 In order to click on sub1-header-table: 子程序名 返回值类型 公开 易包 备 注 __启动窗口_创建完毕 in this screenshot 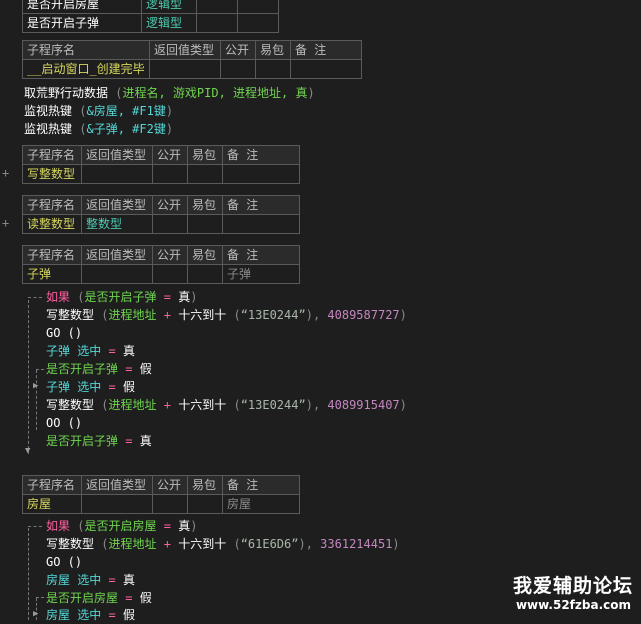, I will do `click(192, 59)`.